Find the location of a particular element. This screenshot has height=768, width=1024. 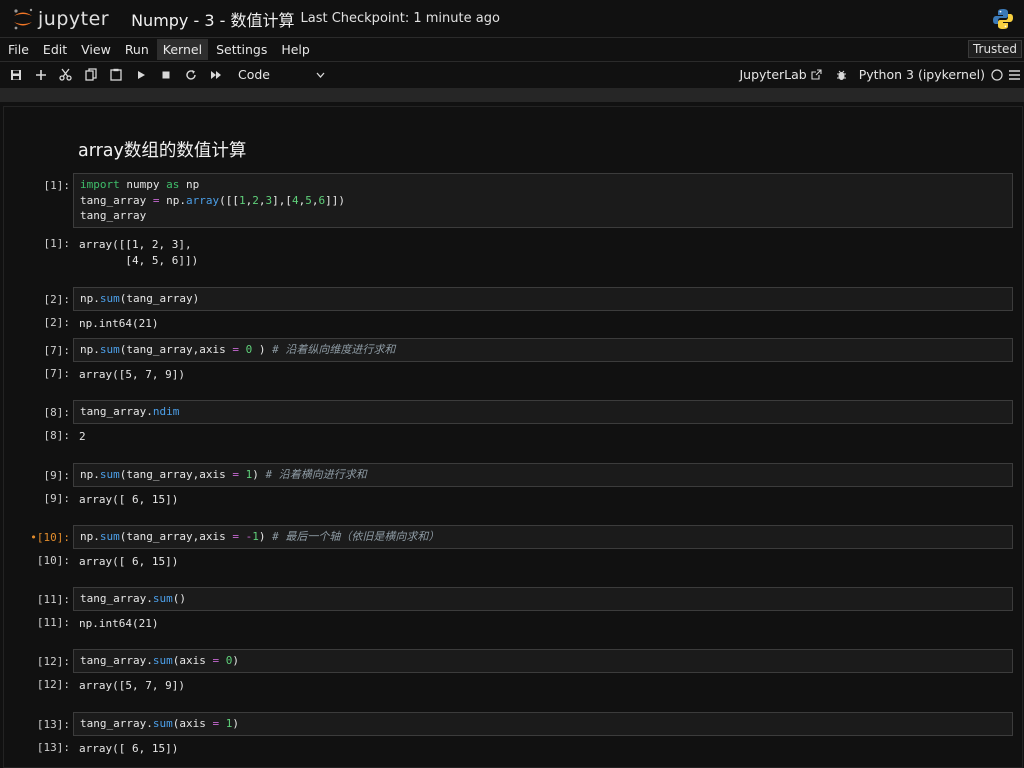

code-token: # 最后一个轴（依旧是横向求和） is located at coordinates (356, 536).